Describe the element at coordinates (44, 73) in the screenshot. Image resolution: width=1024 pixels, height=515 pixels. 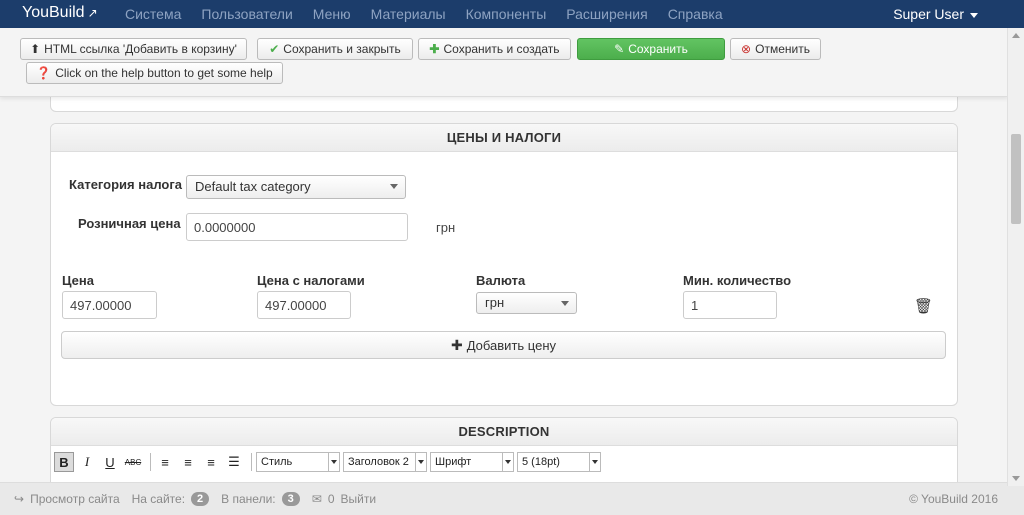
I see `question-circle-icon: ❓` at that location.